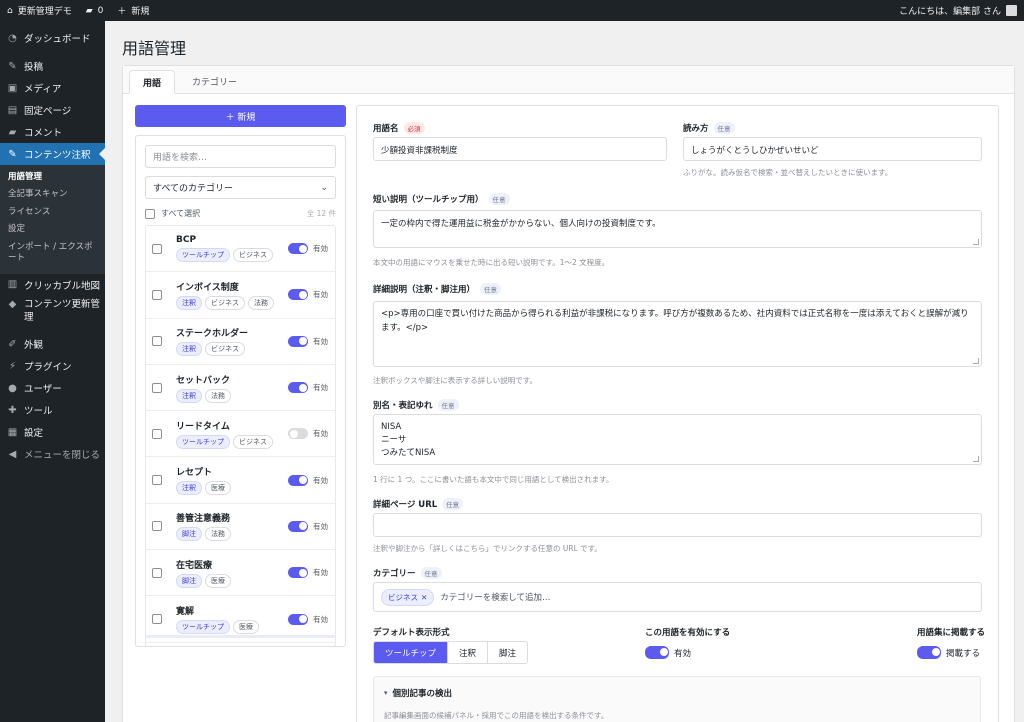  What do you see at coordinates (122, 12) in the screenshot?
I see `plus-icon: ＋` at bounding box center [122, 12].